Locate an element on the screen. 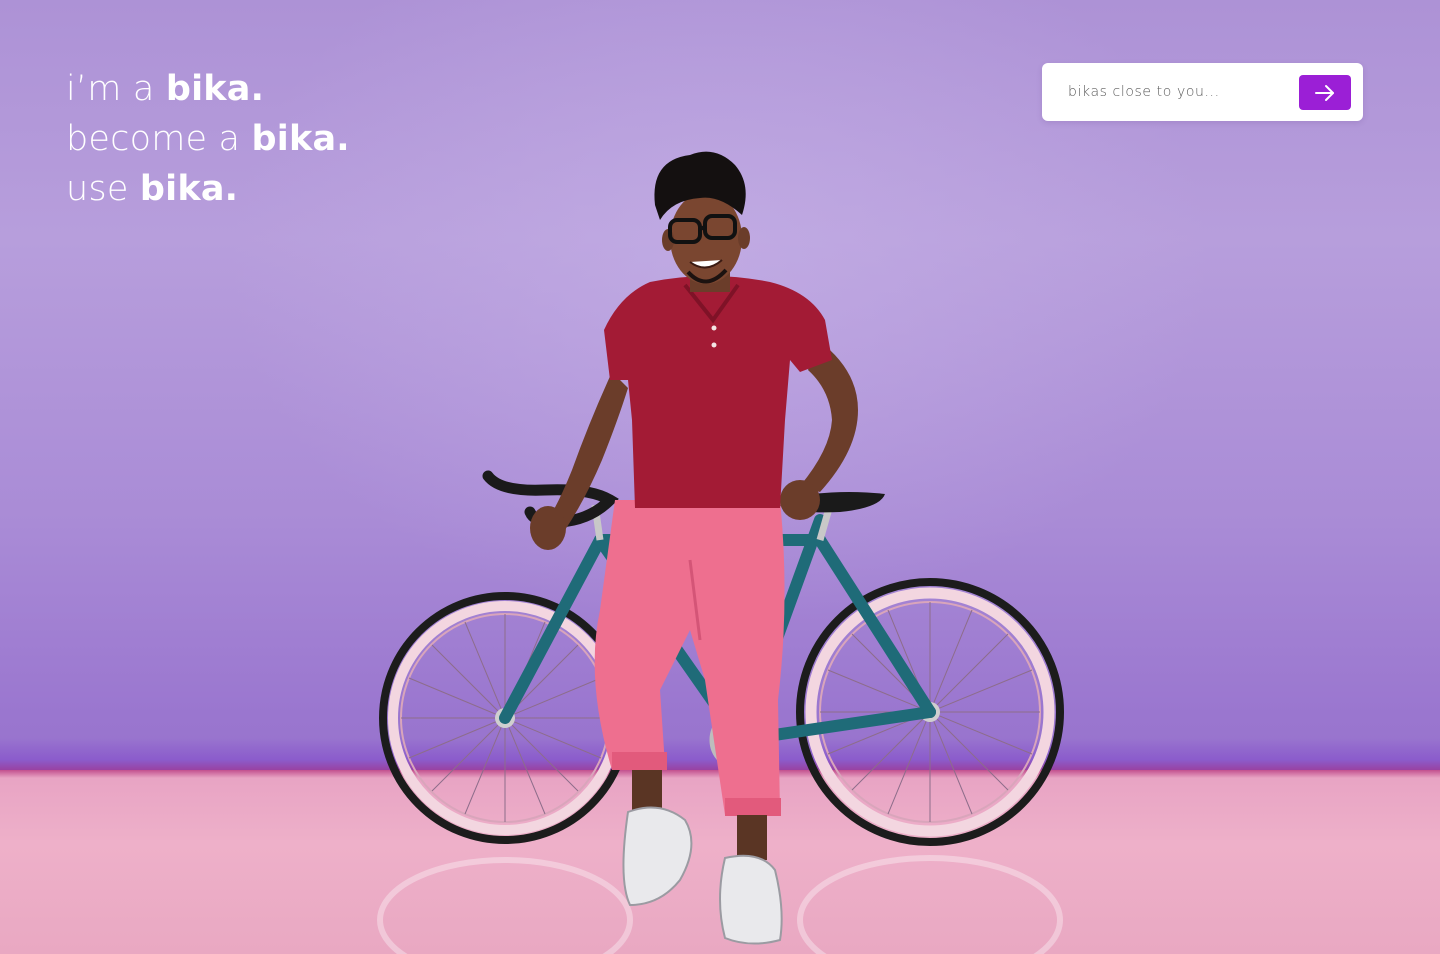 The width and height of the screenshot is (1440, 954). right-shoe is located at coordinates (751, 899).